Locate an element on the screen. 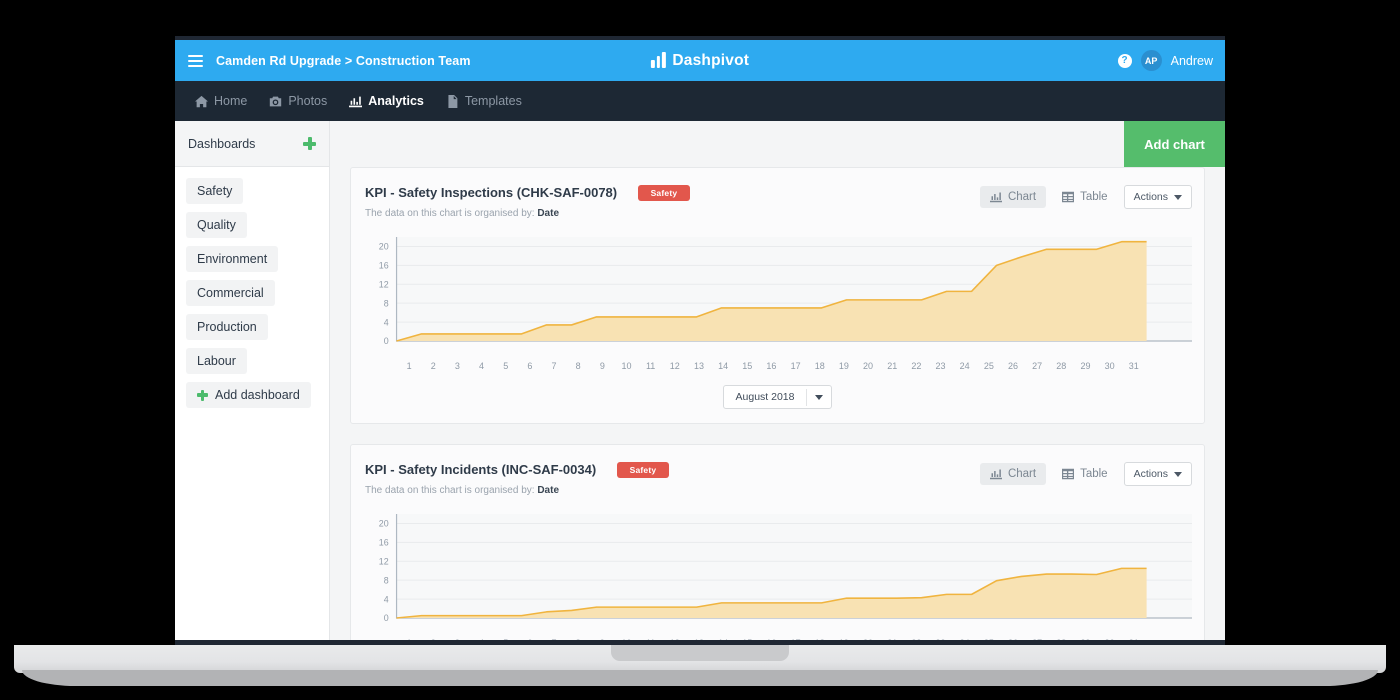 The height and width of the screenshot is (700, 1400). nav-item-analytics: Analytics is located at coordinates (386, 101).